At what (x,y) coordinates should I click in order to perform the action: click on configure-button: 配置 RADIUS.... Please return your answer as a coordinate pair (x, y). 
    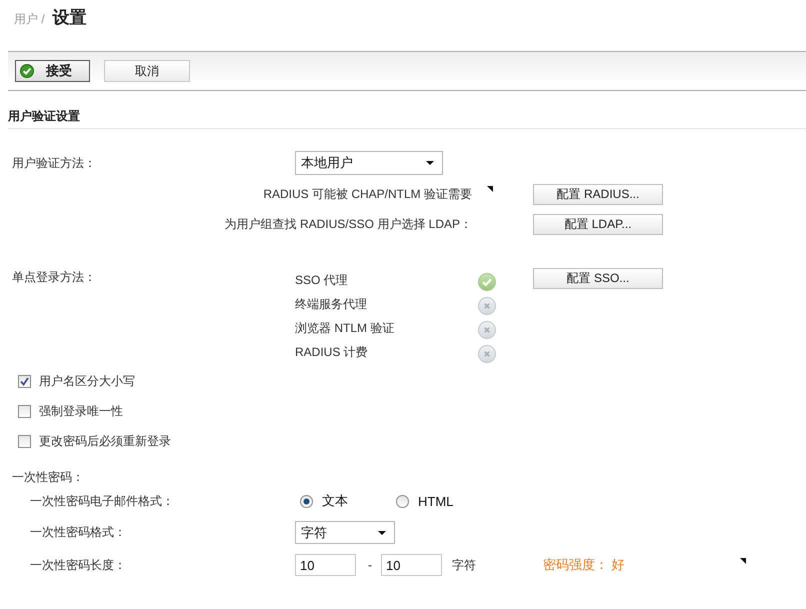
    Looking at the image, I should click on (598, 194).